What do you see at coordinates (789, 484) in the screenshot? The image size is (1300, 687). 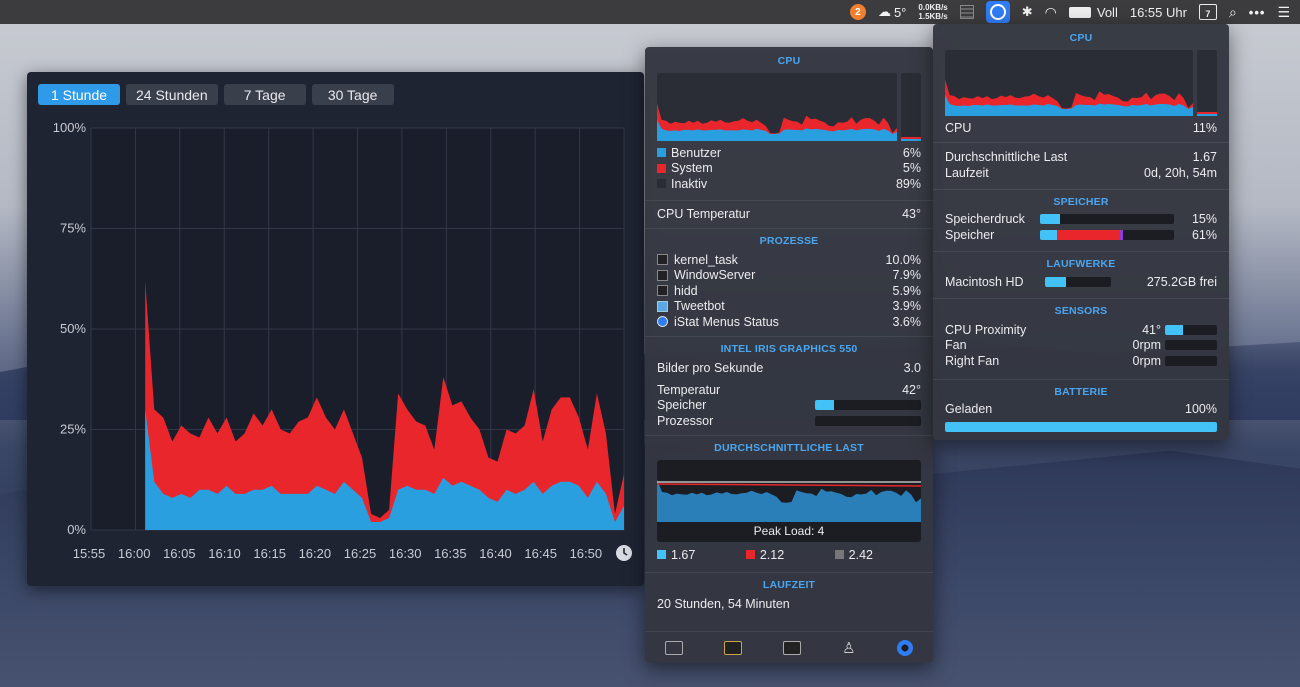 I see `load-5-line` at bounding box center [789, 484].